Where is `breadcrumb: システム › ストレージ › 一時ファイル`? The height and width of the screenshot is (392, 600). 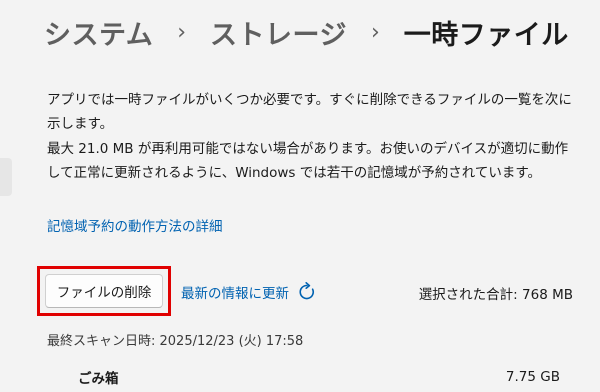 breadcrumb: システム › ストレージ › 一時ファイル is located at coordinates (306, 32).